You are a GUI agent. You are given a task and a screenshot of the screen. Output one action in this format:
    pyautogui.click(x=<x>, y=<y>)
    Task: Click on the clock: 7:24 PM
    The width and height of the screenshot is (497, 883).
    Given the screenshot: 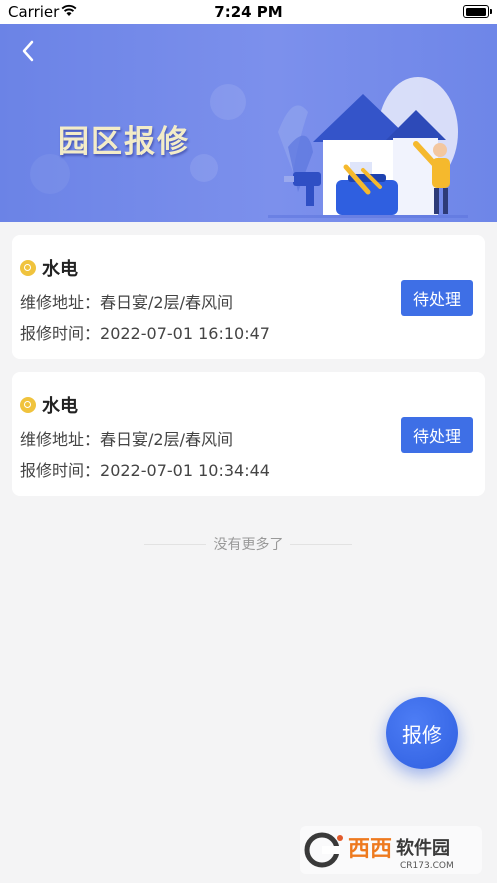 What is the action you would take?
    pyautogui.click(x=248, y=12)
    